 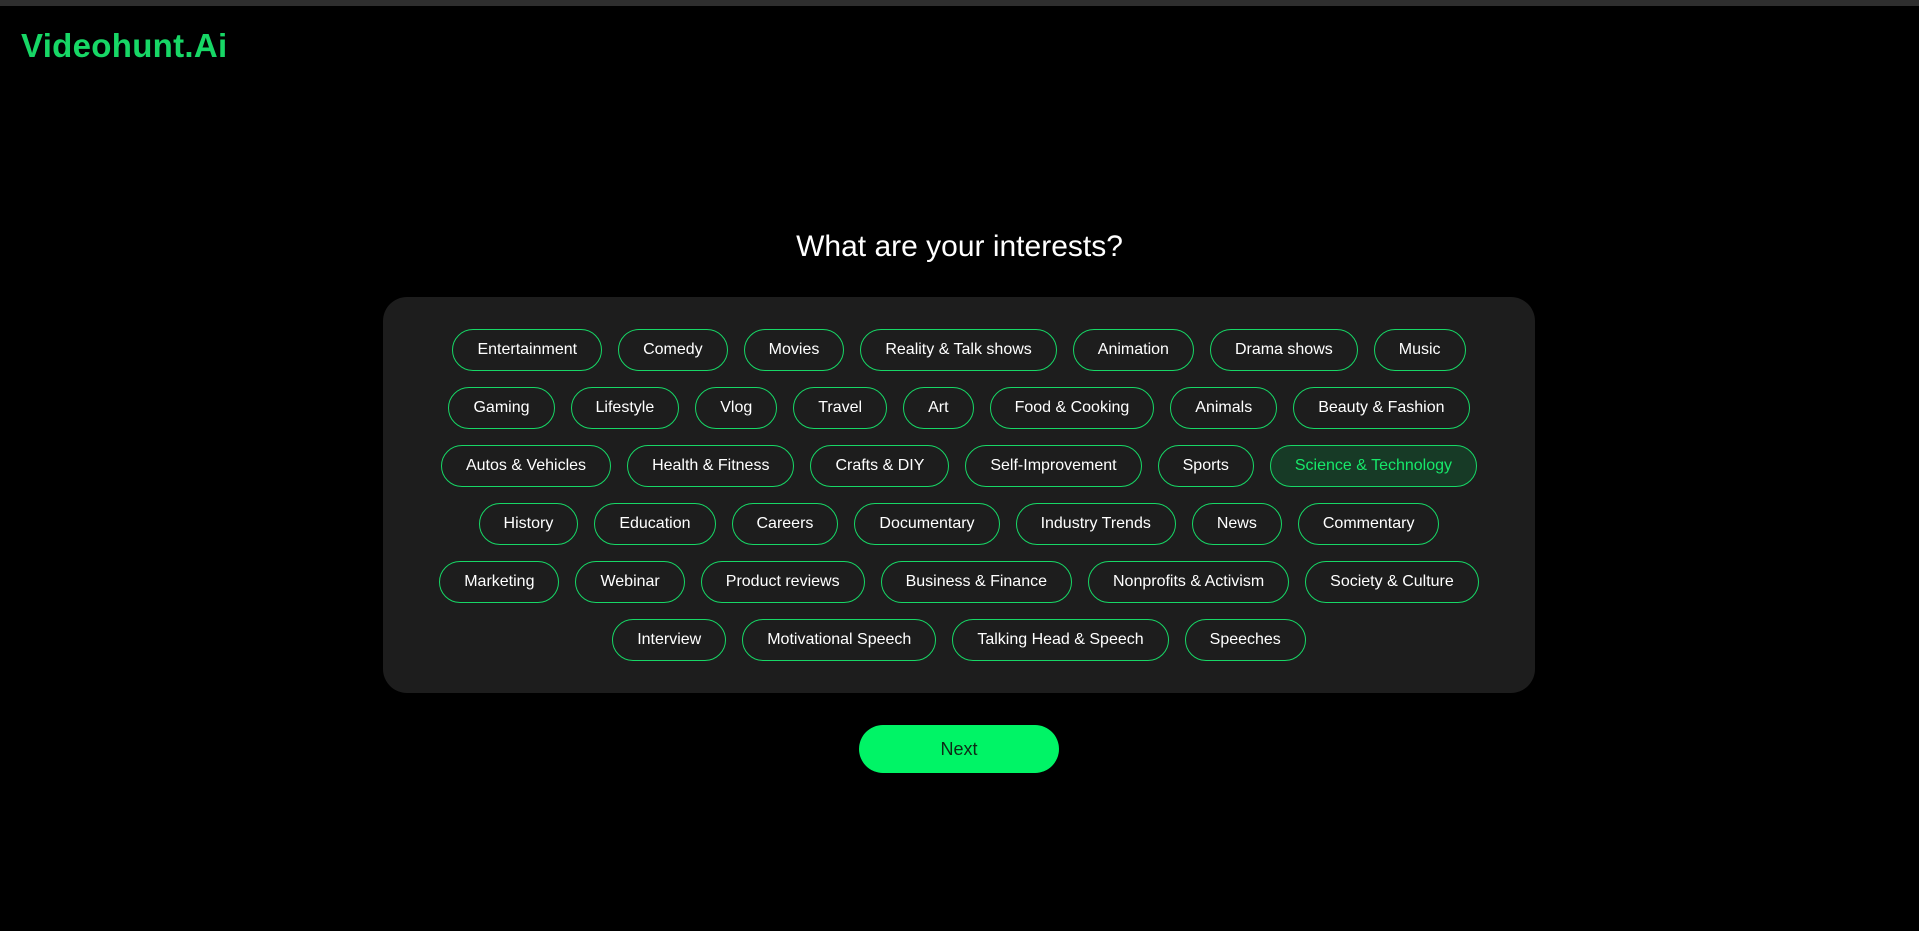 What do you see at coordinates (927, 524) in the screenshot?
I see `interest-tag-documentary: Documentary` at bounding box center [927, 524].